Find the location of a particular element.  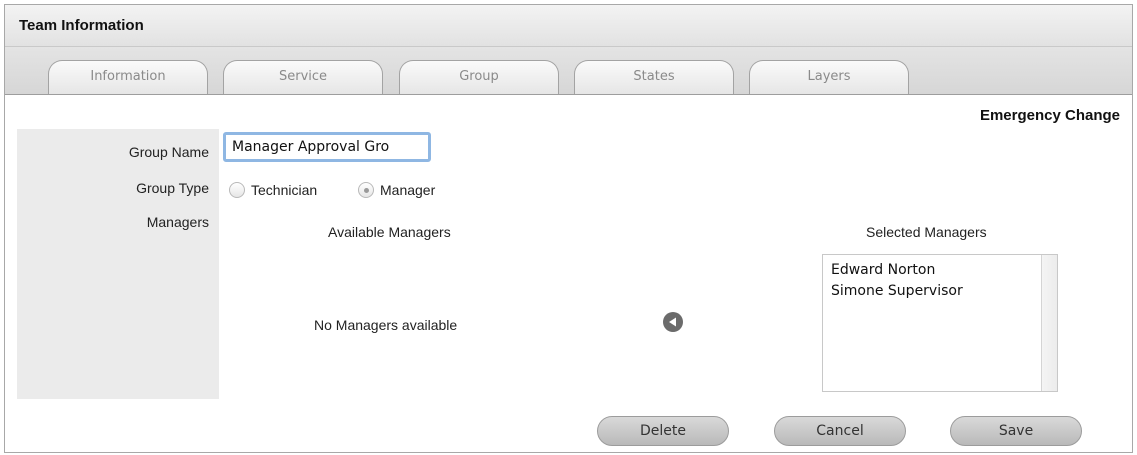

radio-technician-label: Technician is located at coordinates (284, 190).